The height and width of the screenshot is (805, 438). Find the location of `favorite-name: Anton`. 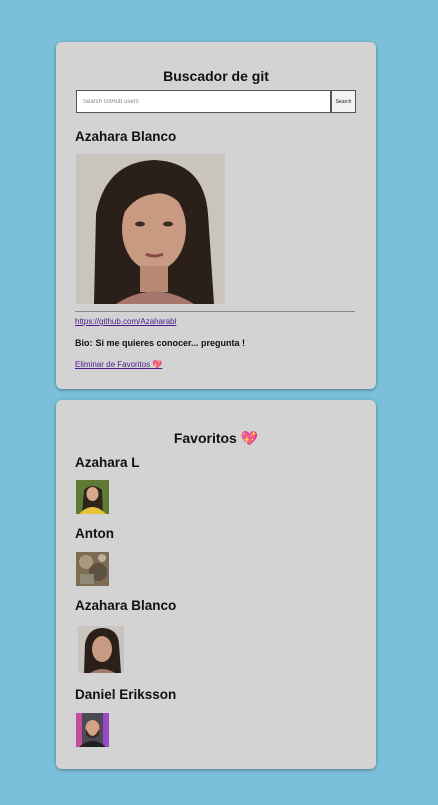

favorite-name: Anton is located at coordinates (94, 533).